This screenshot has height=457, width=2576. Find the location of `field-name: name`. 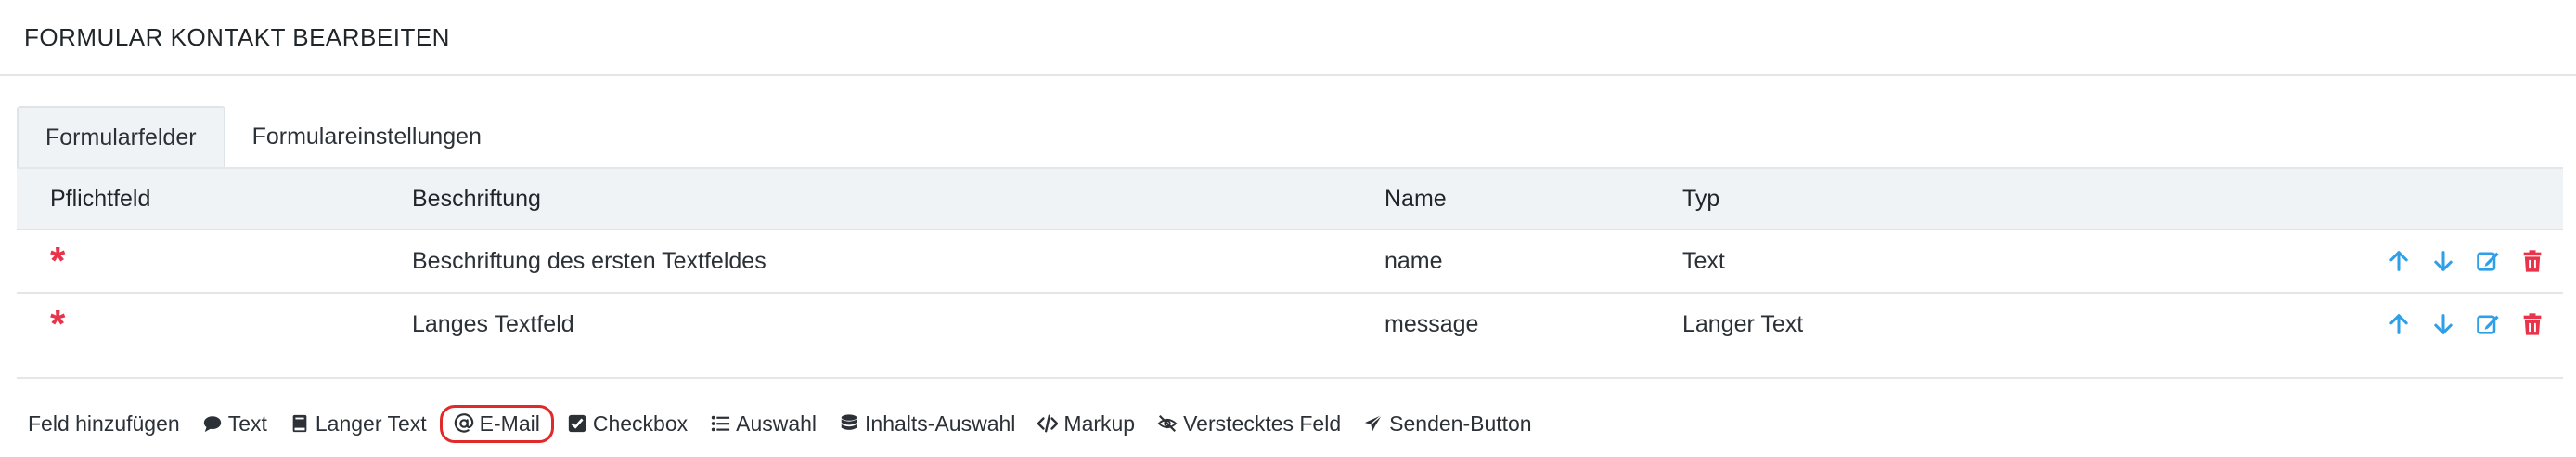

field-name: name is located at coordinates (1414, 260).